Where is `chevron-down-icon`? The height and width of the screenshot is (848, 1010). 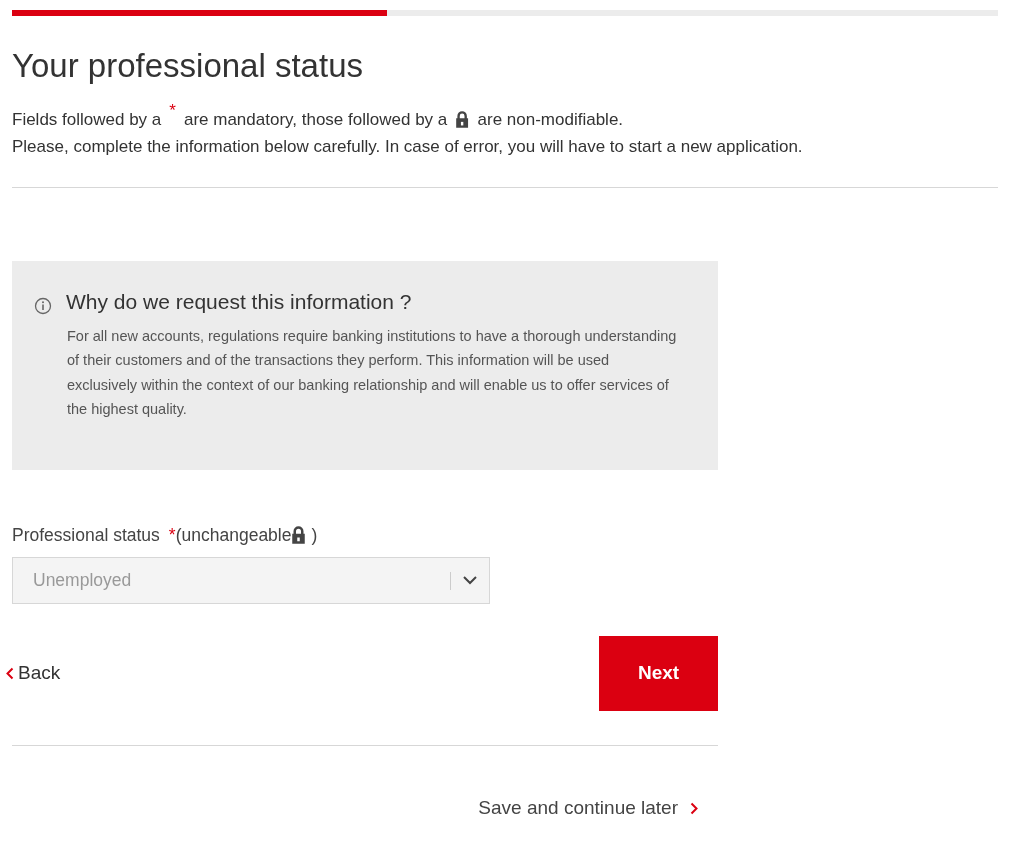
chevron-down-icon is located at coordinates (470, 581).